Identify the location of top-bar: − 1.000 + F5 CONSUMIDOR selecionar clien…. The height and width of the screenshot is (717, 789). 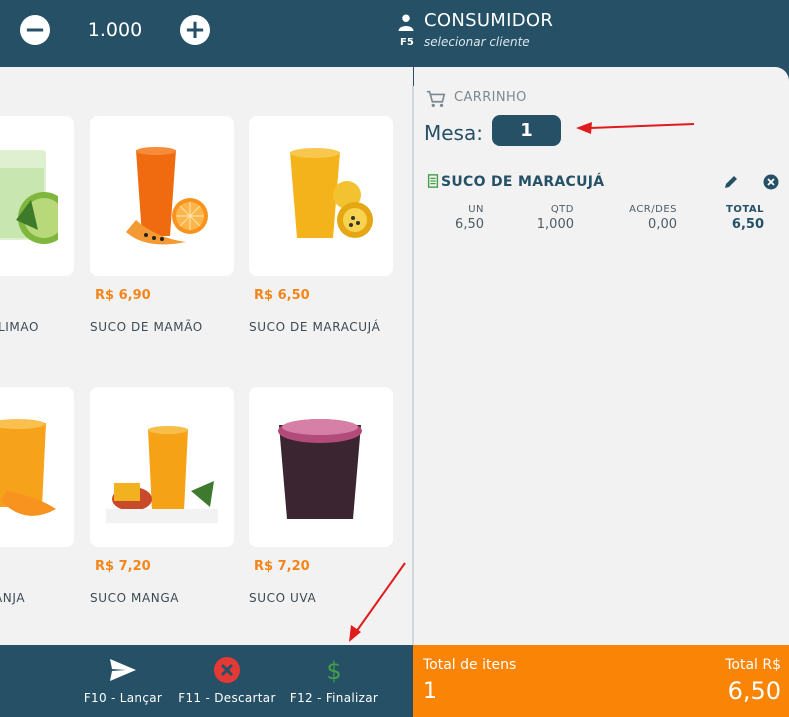
(394, 33).